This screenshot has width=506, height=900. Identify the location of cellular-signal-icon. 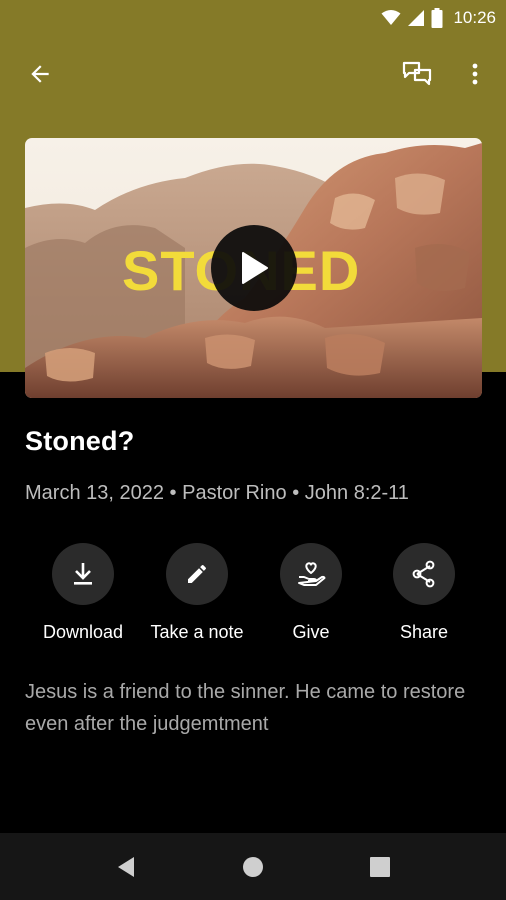
(416, 18).